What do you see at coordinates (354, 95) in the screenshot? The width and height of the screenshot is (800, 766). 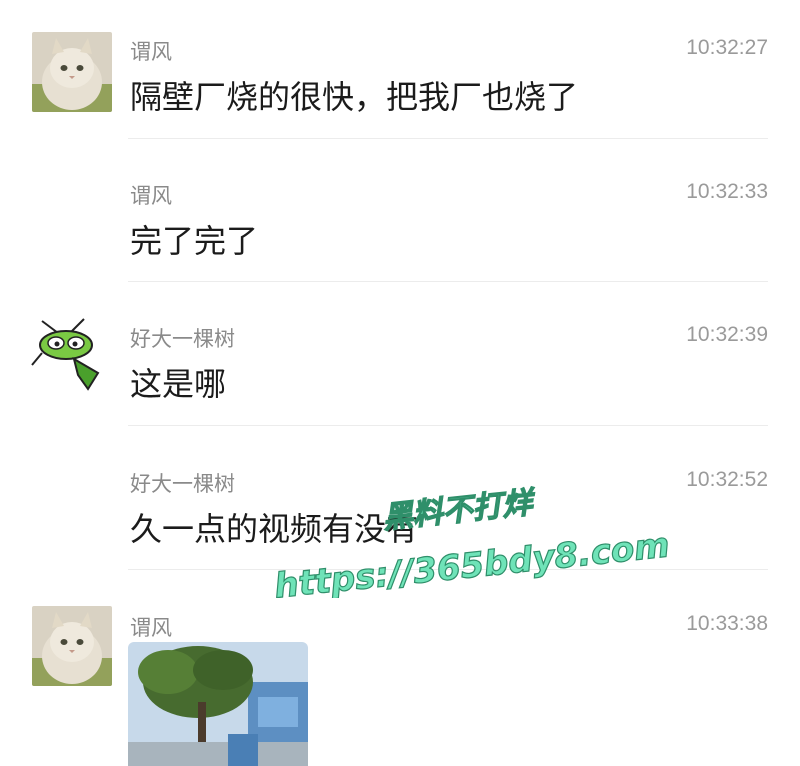 I see `message-text: 隔壁厂烧的很快，把我厂也烧了` at bounding box center [354, 95].